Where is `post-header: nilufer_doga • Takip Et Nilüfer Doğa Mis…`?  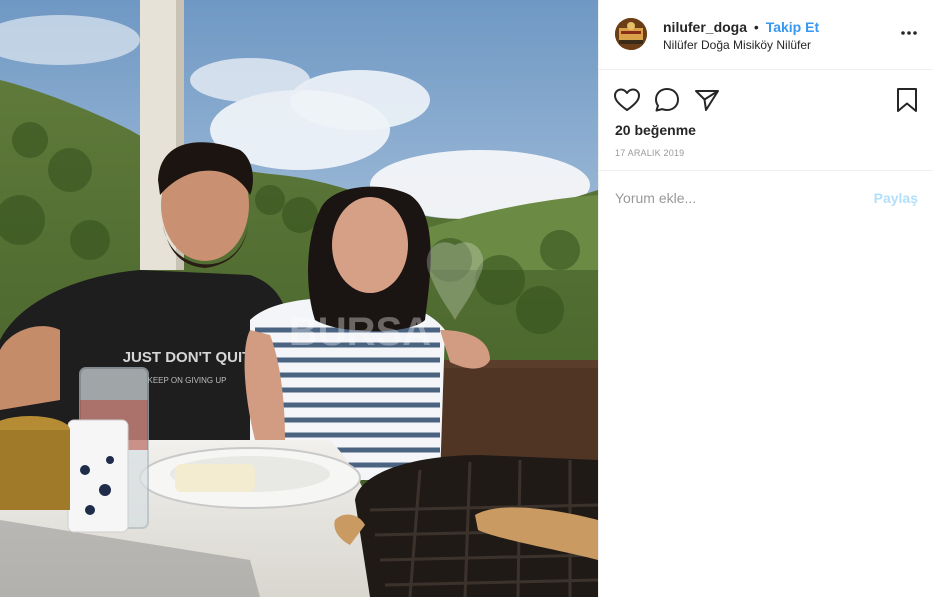
post-header: nilufer_doga • Takip Et Nilüfer Doğa Mis… is located at coordinates (766, 35).